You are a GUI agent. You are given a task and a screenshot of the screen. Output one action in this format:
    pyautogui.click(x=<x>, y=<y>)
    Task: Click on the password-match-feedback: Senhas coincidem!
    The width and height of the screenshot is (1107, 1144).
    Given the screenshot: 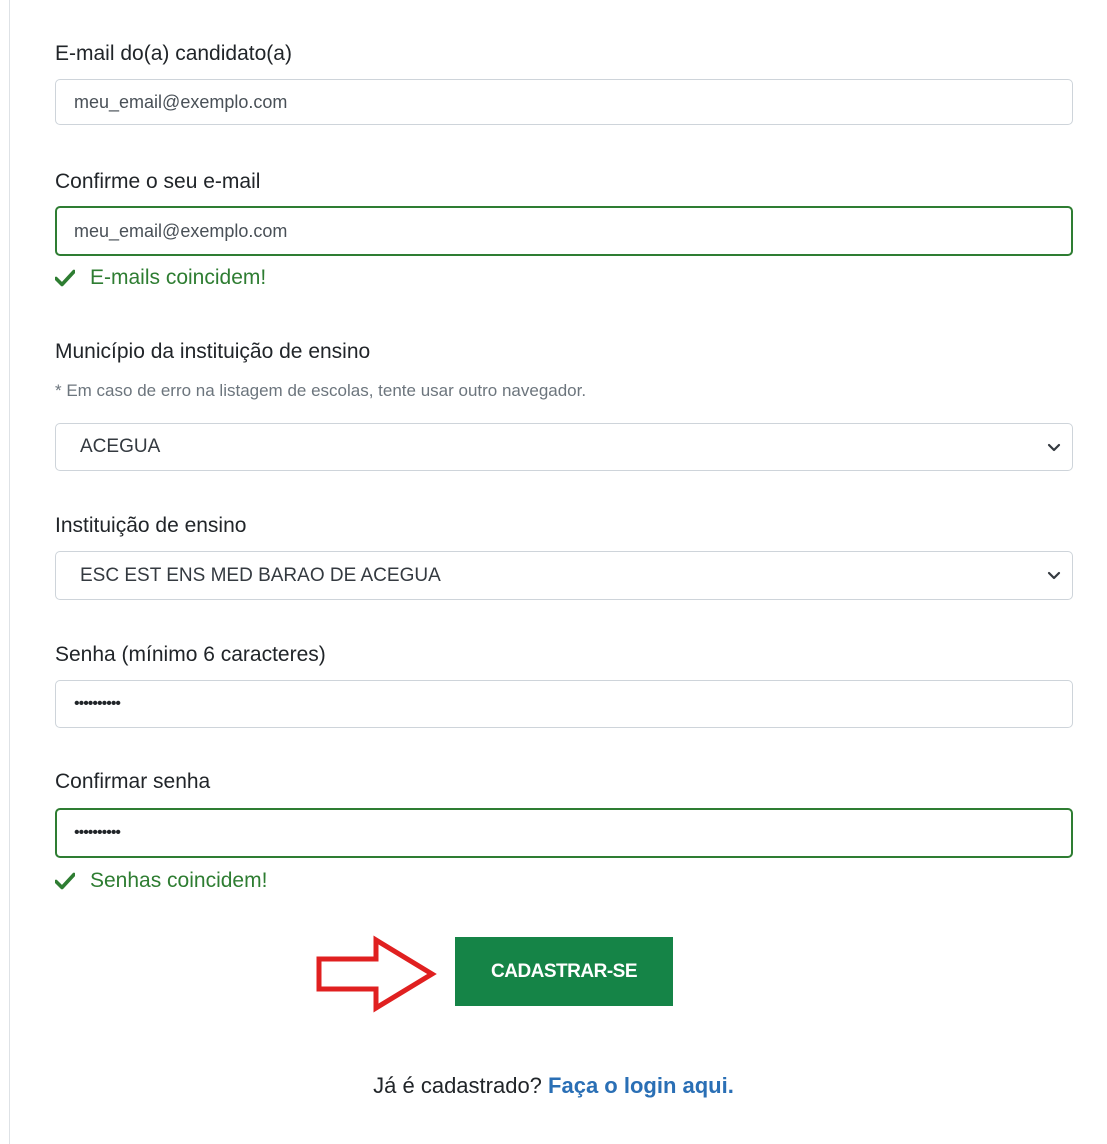 What is the action you would take?
    pyautogui.click(x=161, y=881)
    